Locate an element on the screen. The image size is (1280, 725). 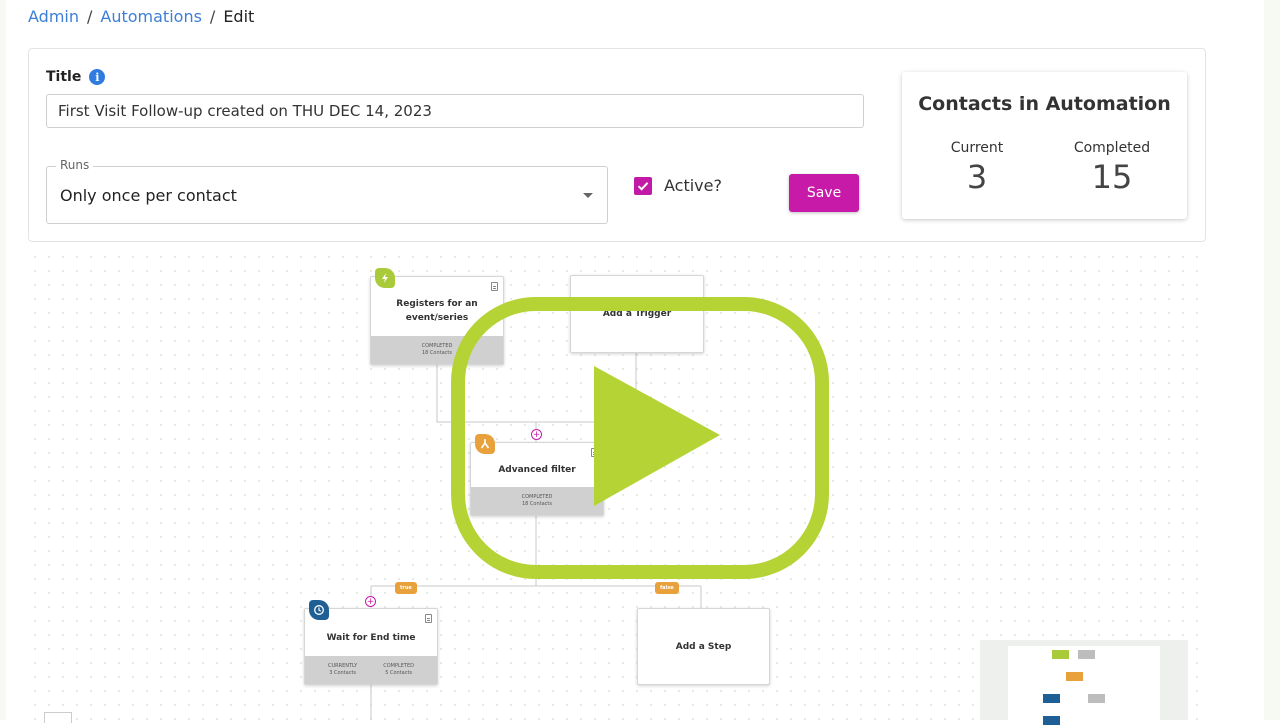
current-contacts-stat: Current 3 is located at coordinates (977, 168).